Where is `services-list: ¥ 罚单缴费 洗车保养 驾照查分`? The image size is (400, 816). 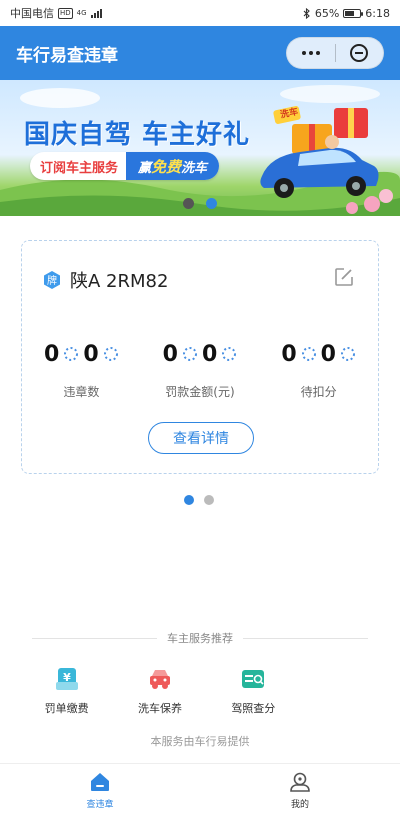
services-list: ¥ 罚单缴费 洗车保养 驾照查分 is located at coordinates (160, 691).